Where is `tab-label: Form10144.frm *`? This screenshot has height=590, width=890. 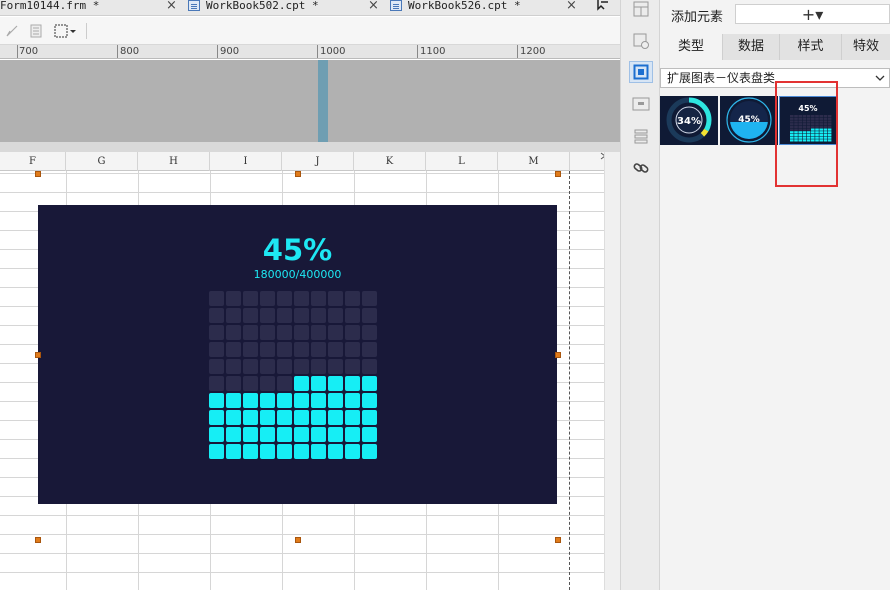 tab-label: Form10144.frm * is located at coordinates (50, 6).